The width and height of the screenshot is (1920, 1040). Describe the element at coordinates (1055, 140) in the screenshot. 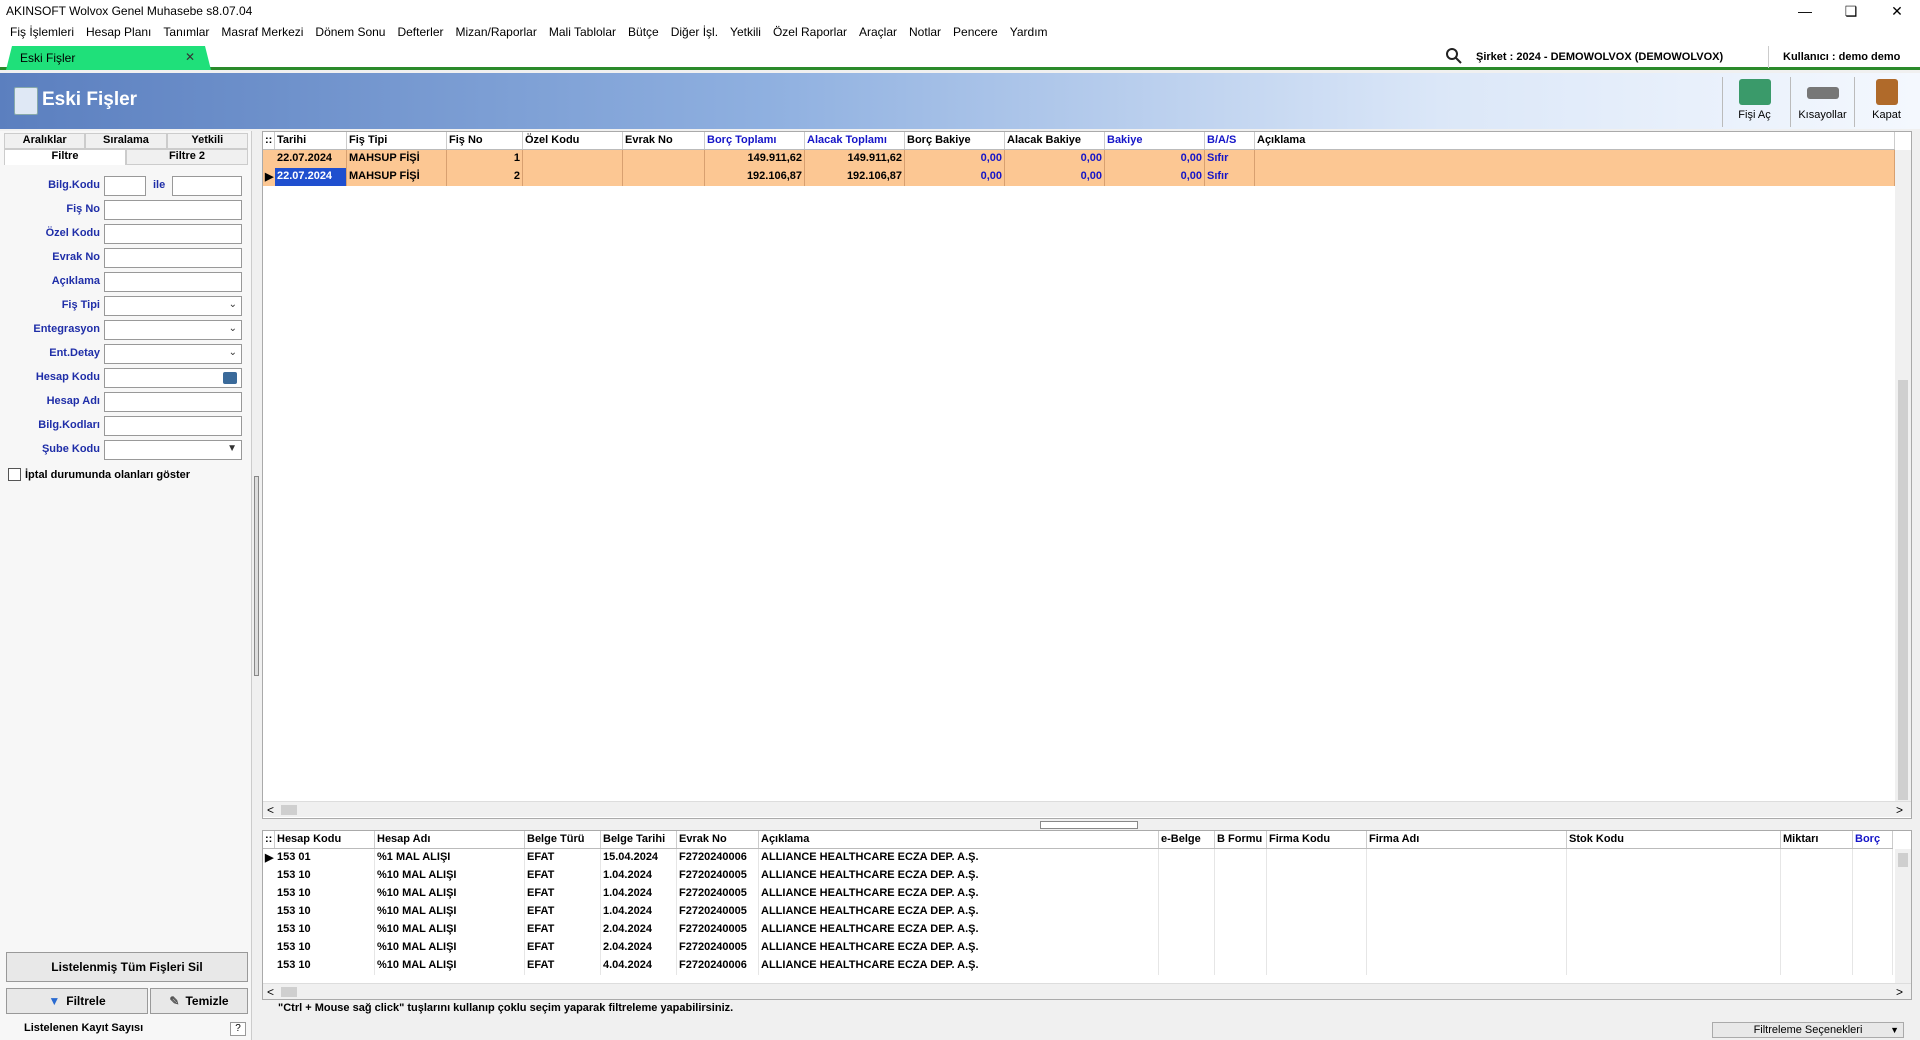

I see `column-header: Alacak Bakiye` at that location.